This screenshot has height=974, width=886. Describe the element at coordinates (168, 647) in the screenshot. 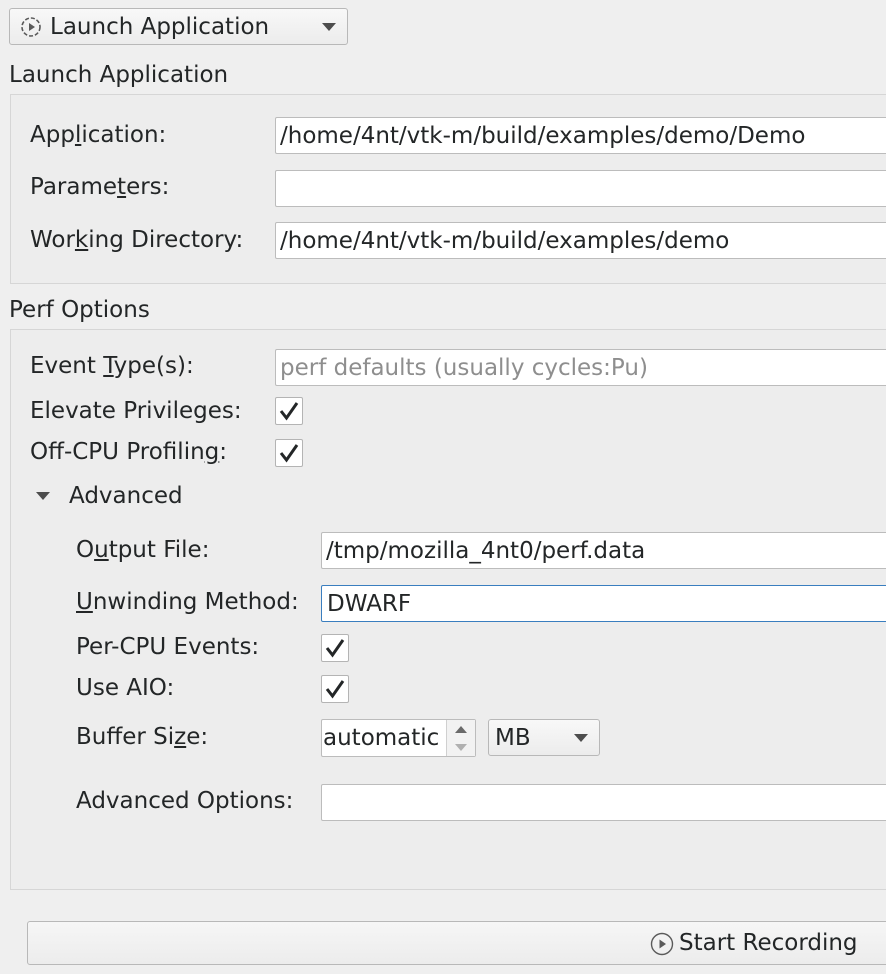

I see `per-cpu-events-label: Per-CPU Events:` at that location.